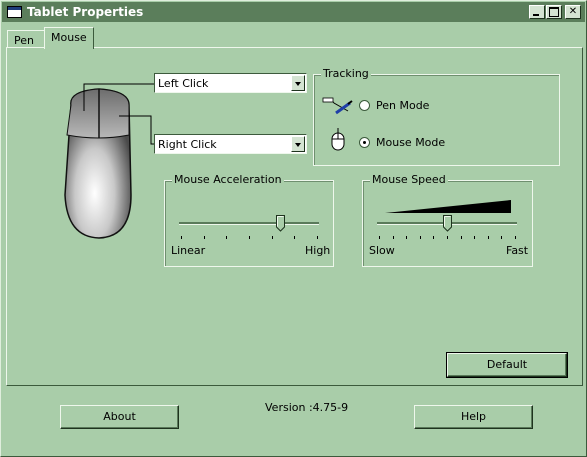  What do you see at coordinates (410, 142) in the screenshot?
I see `mouse-mode-label: Mouse Mode` at bounding box center [410, 142].